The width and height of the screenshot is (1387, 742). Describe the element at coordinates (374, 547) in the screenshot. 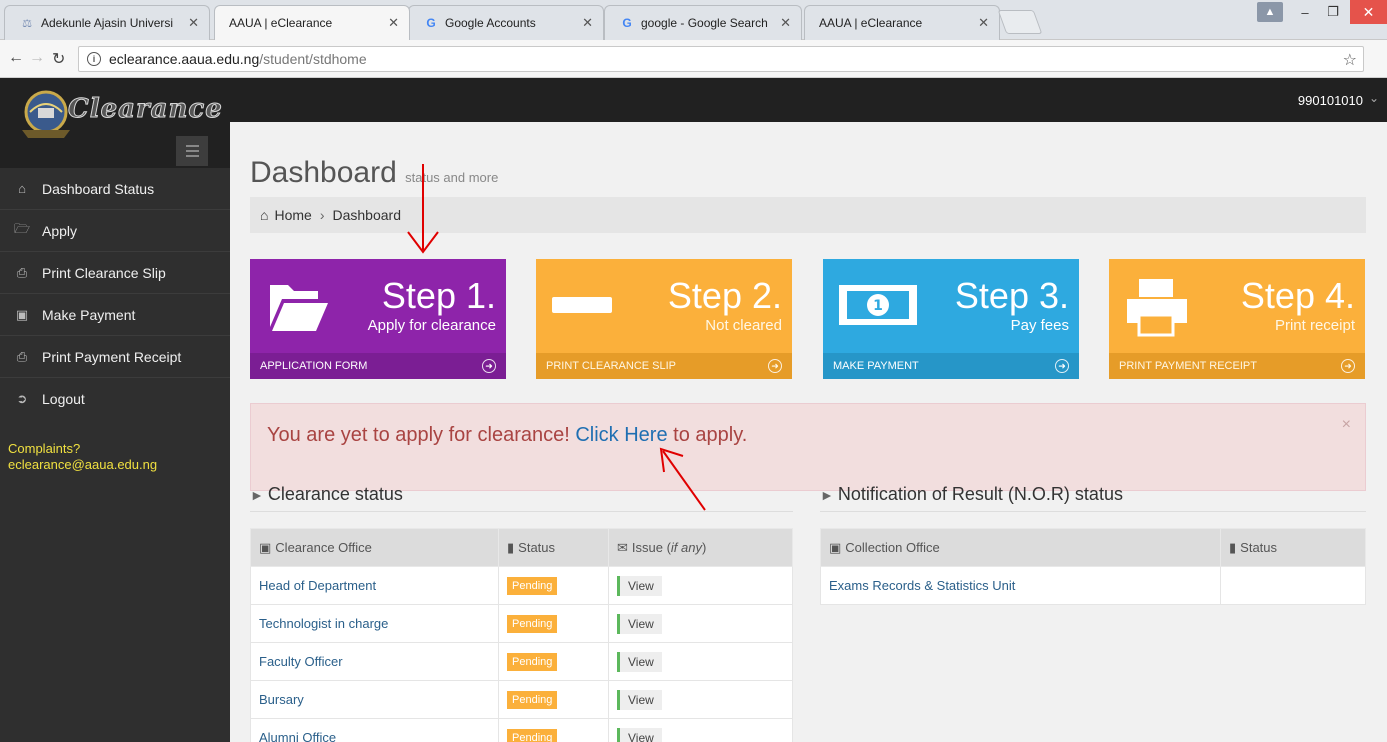

I see `column-header-office: ▣ Clearance Office` at that location.